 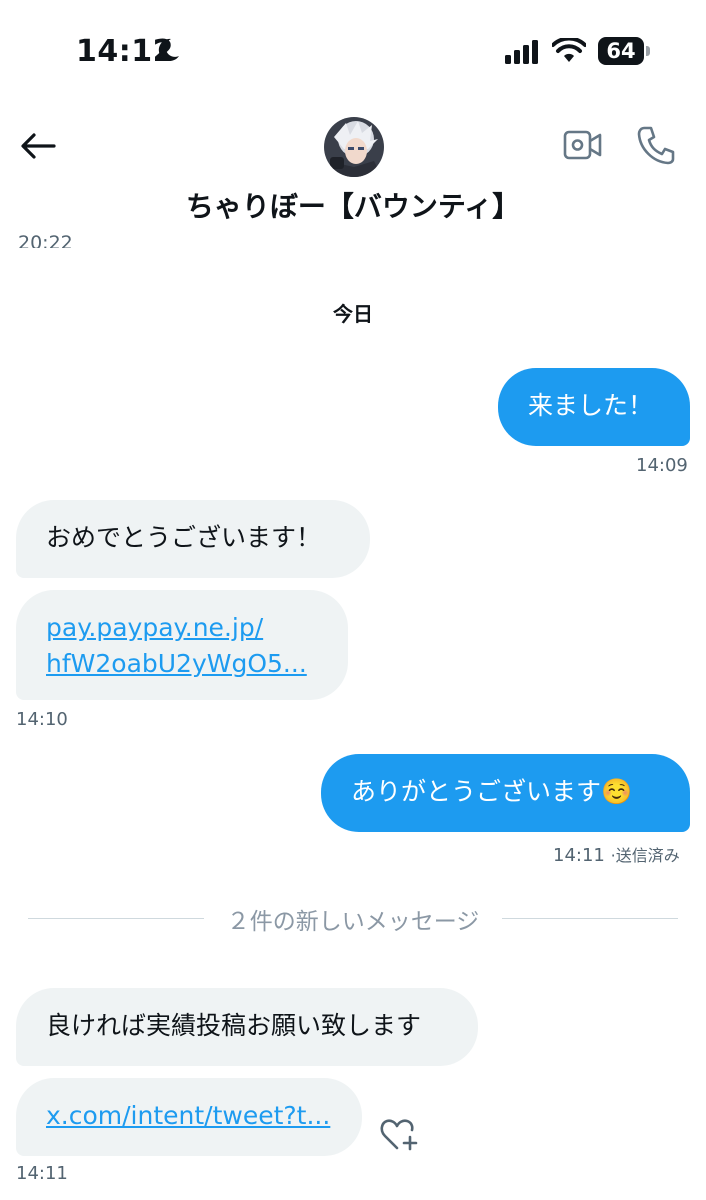 What do you see at coordinates (521, 52) in the screenshot?
I see `cellular-signal-icon` at bounding box center [521, 52].